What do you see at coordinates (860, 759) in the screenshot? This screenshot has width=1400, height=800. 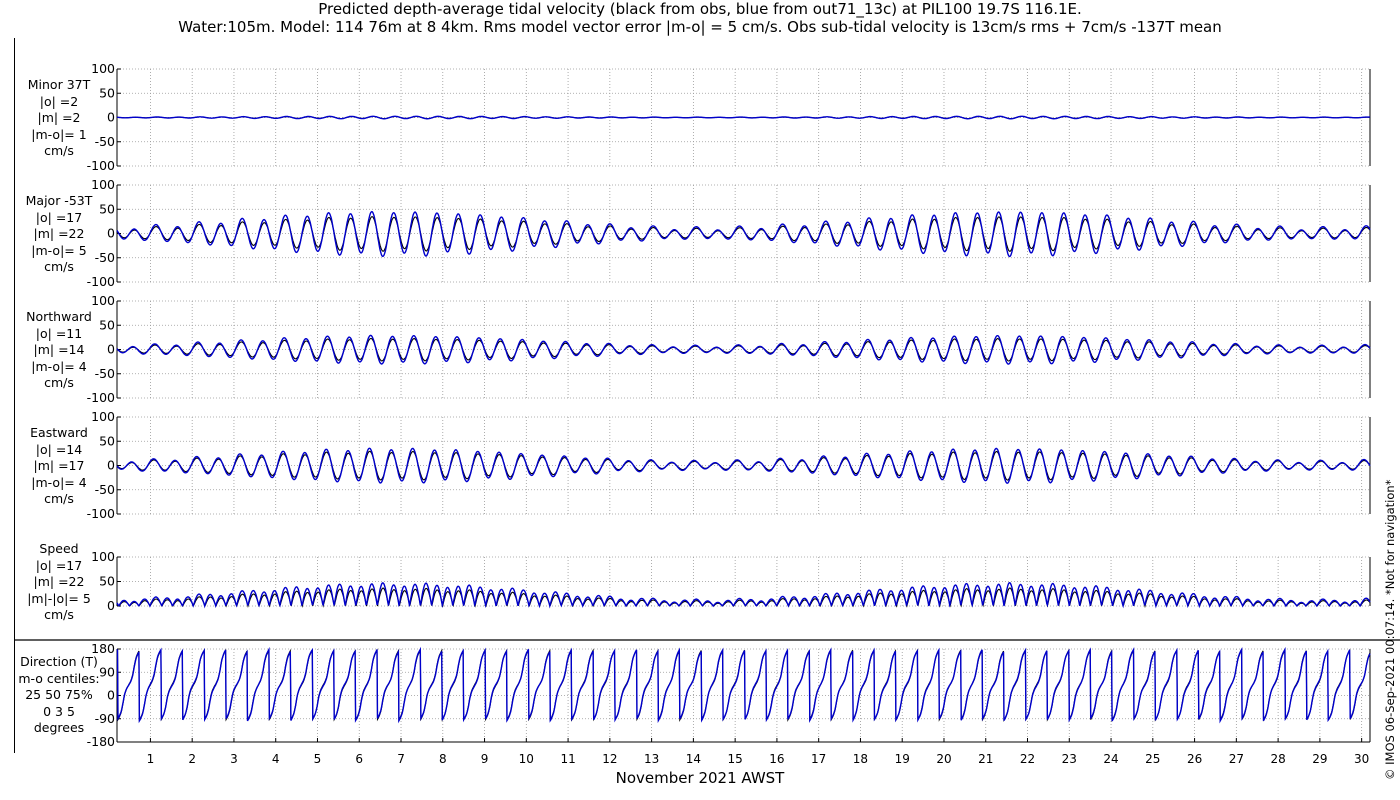 I see `x-tick-label: 18` at bounding box center [860, 759].